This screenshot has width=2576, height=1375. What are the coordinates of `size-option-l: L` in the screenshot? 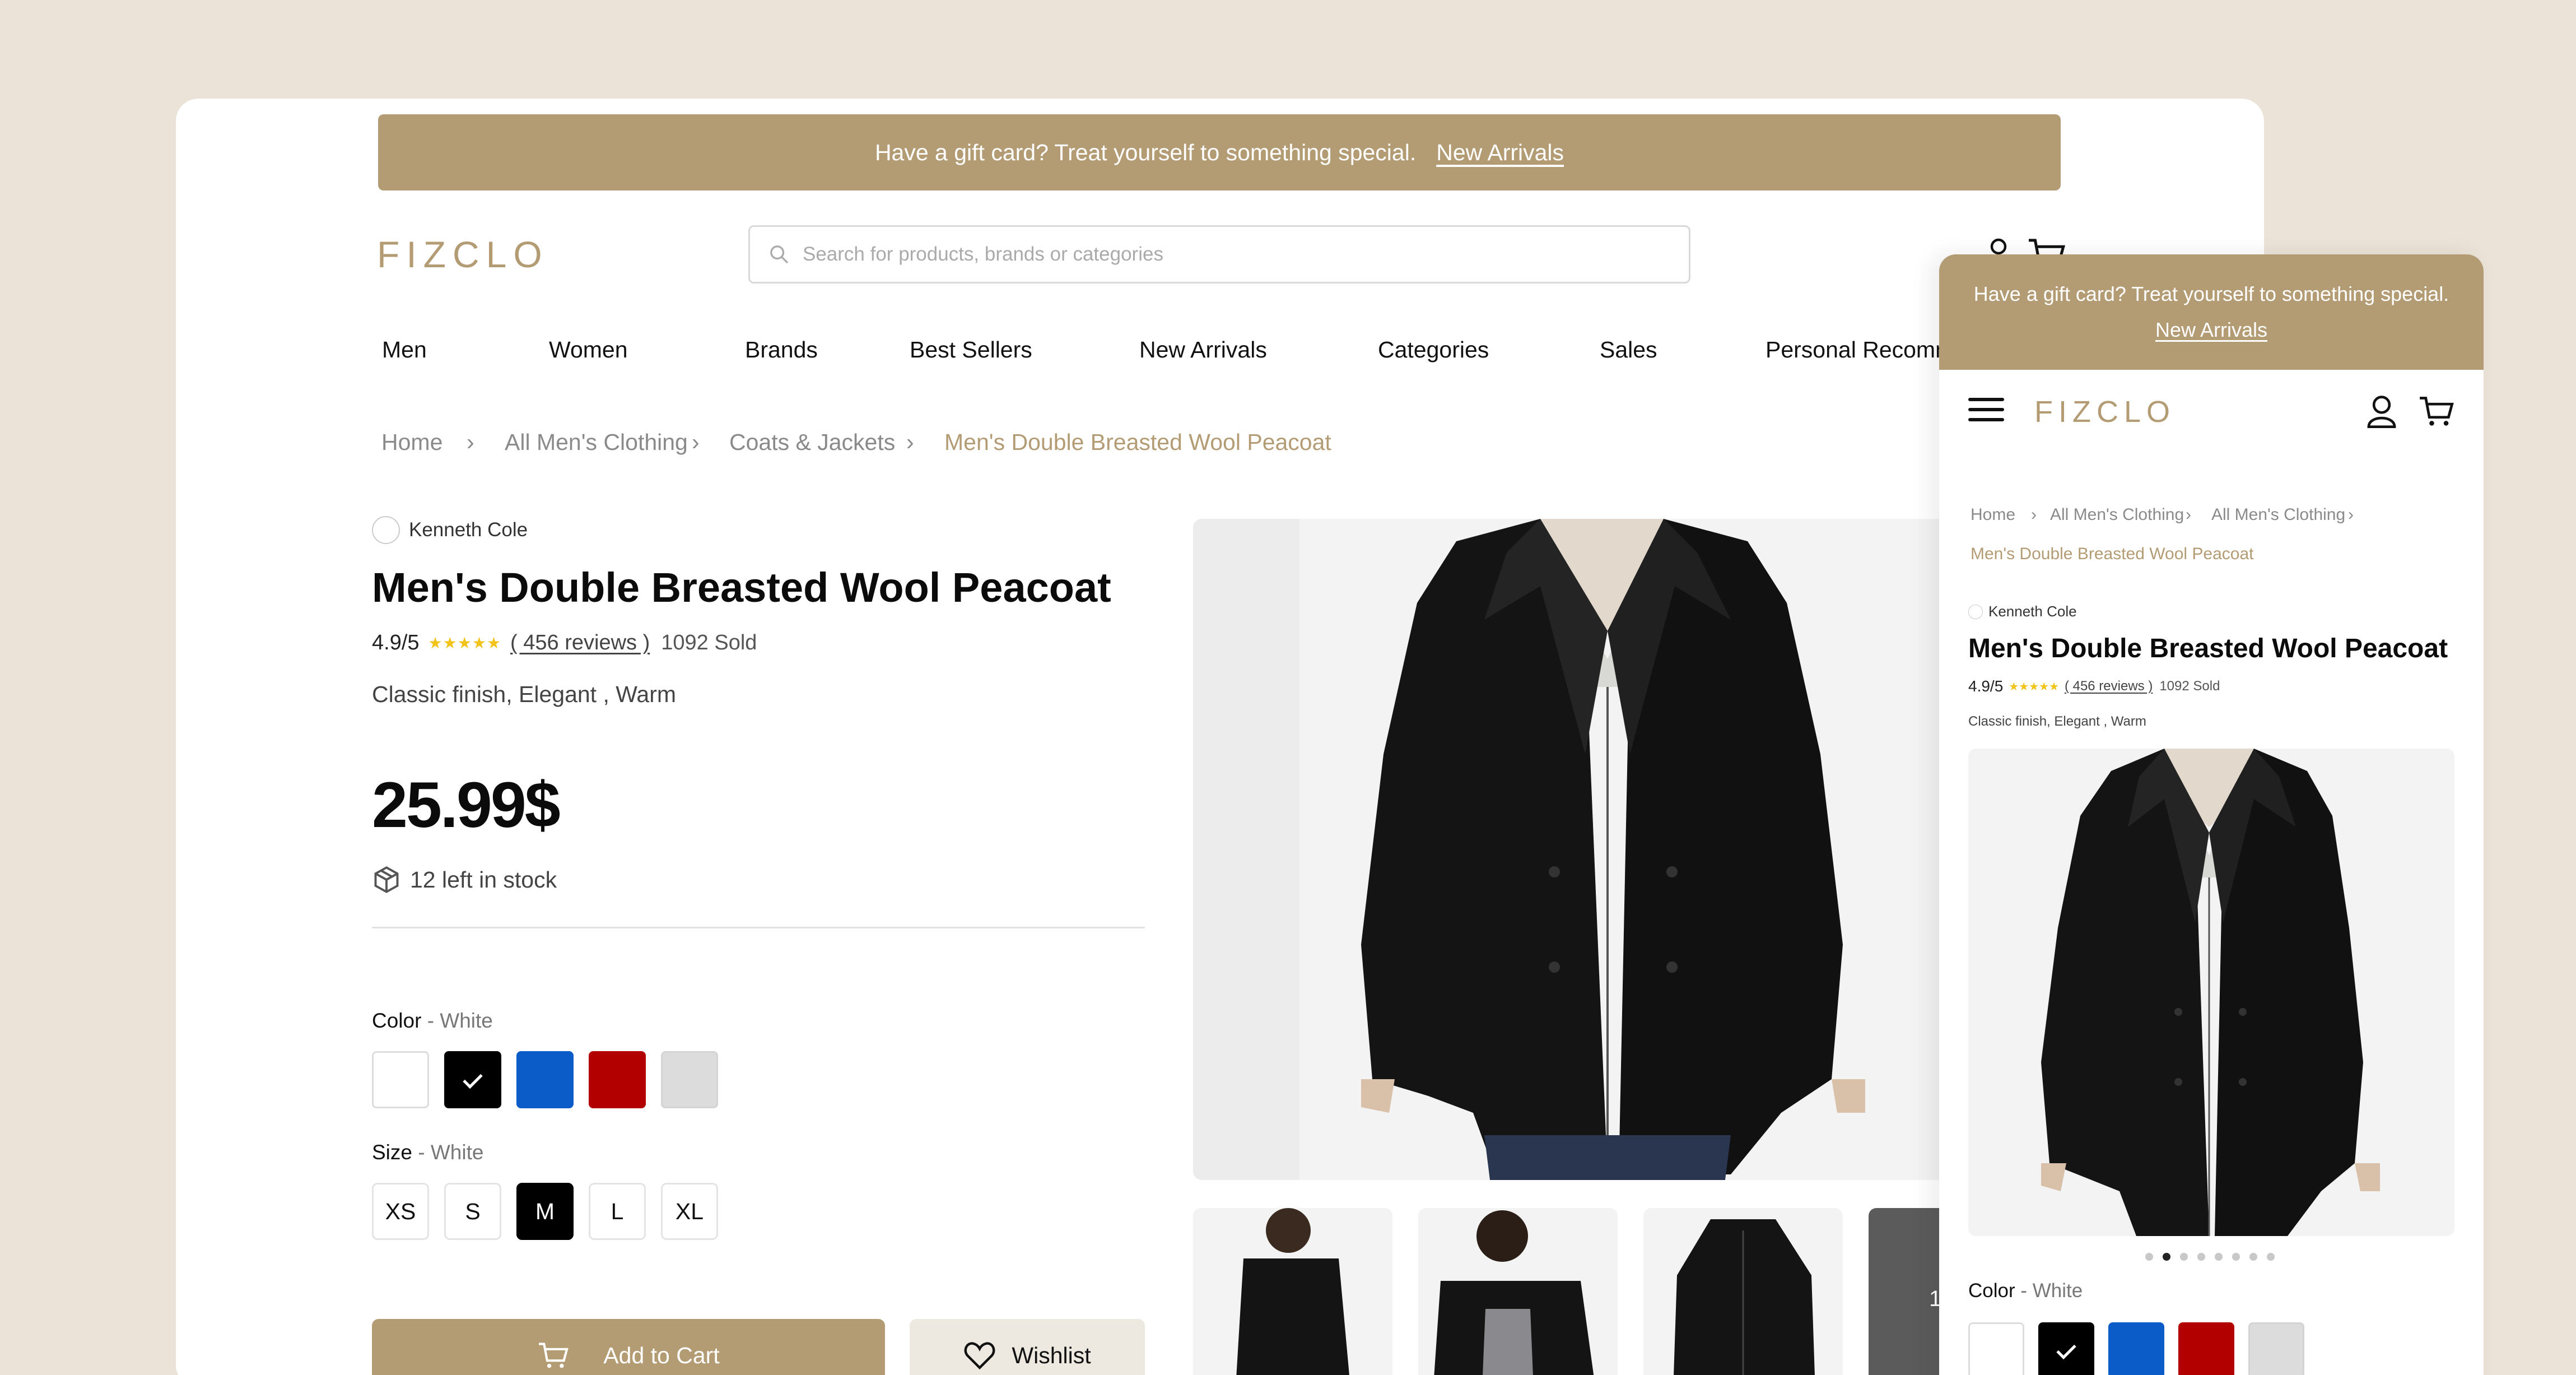 It's located at (617, 1211).